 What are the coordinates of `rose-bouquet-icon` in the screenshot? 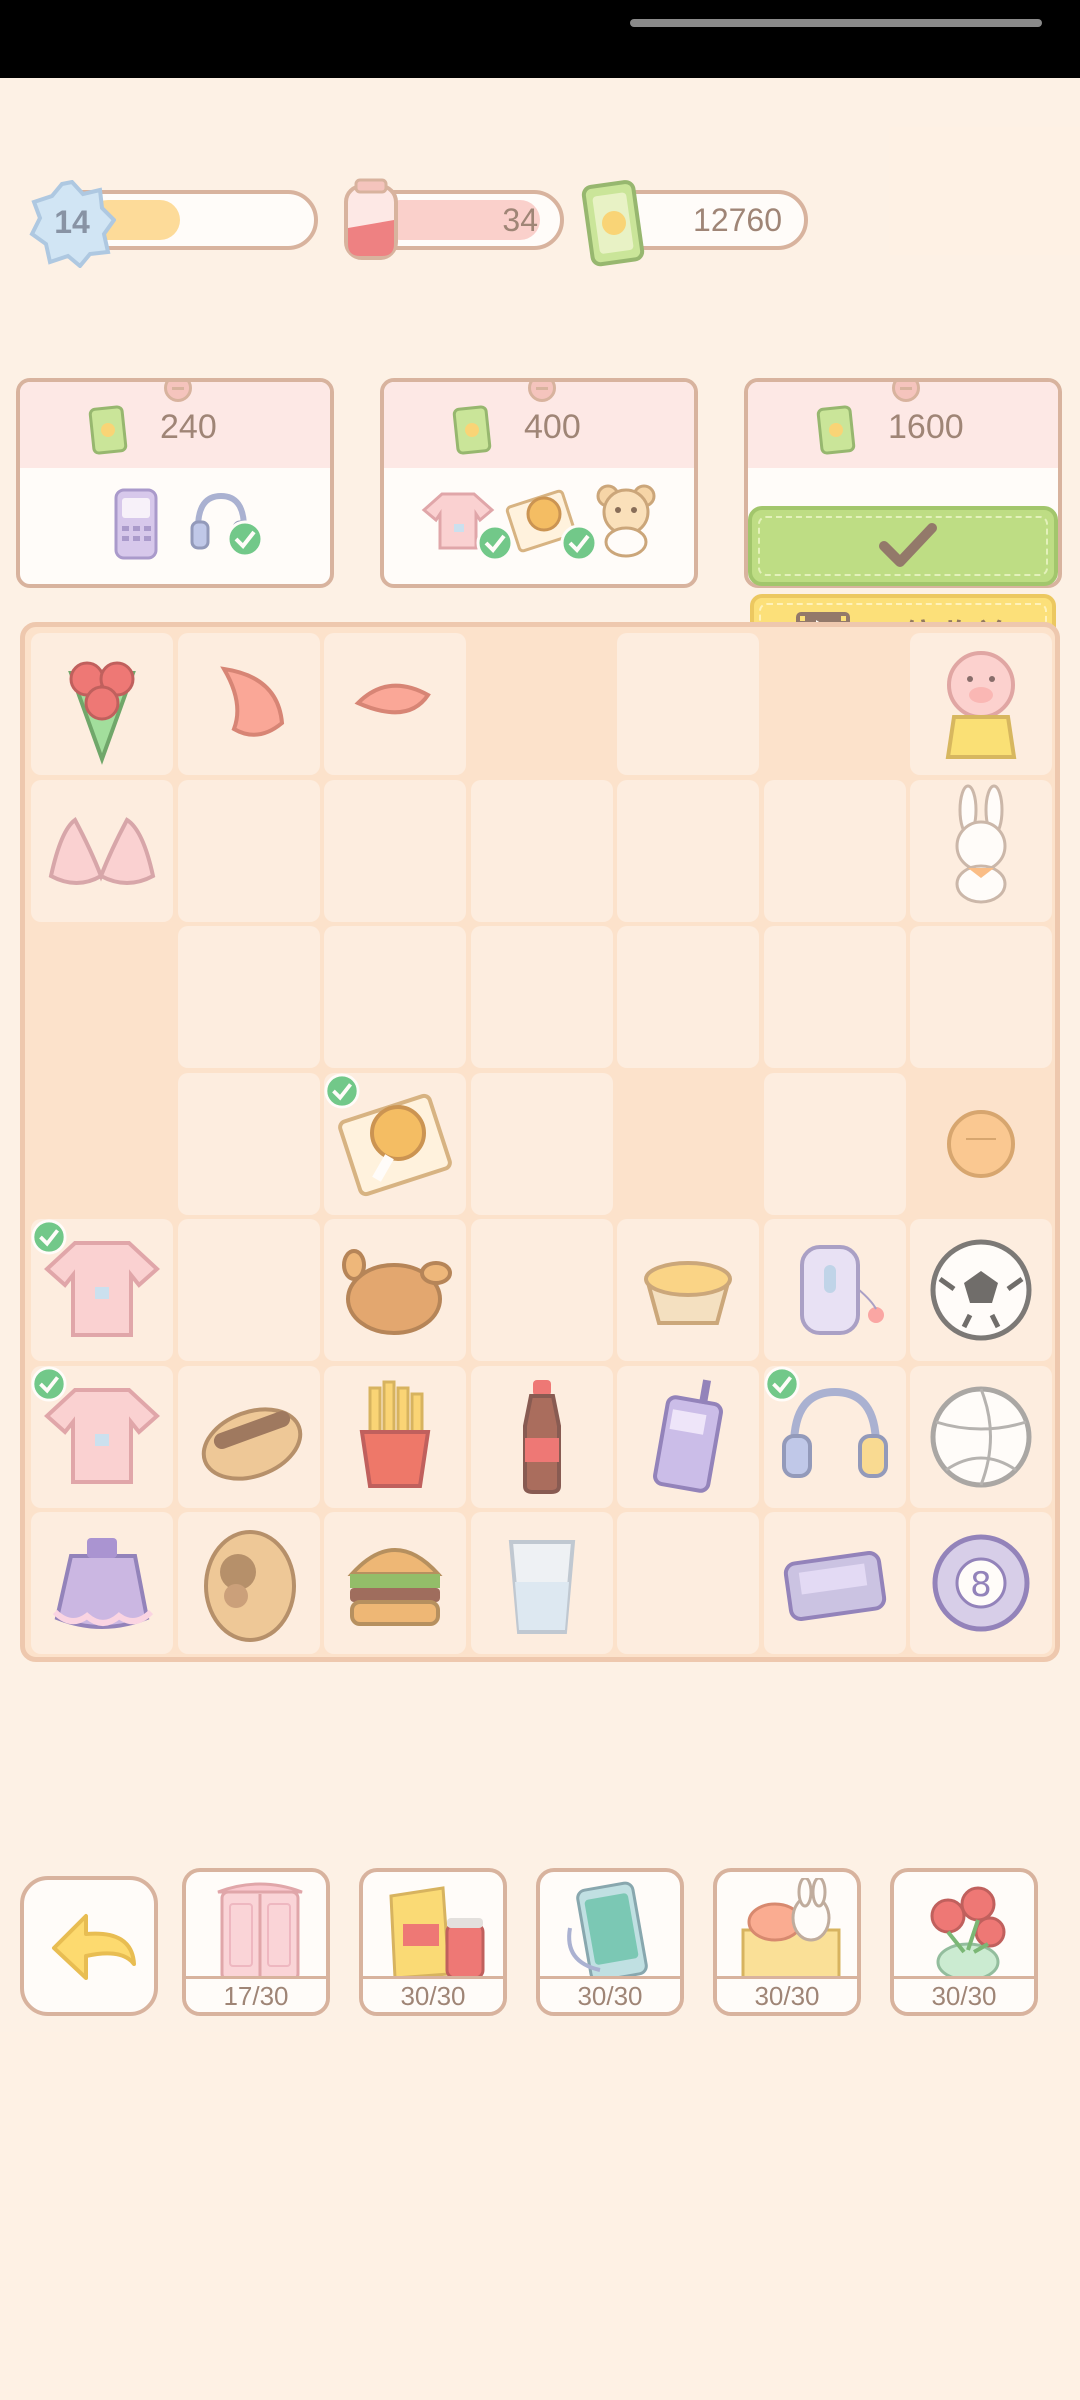 It's located at (102, 713).